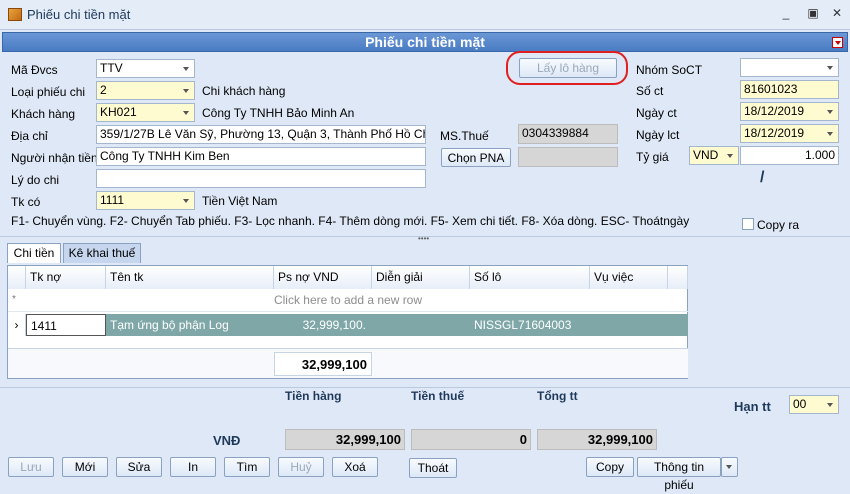 This screenshot has width=850, height=494. What do you see at coordinates (557, 396) in the screenshot?
I see `tong-tt-label: Tổng tt` at bounding box center [557, 396].